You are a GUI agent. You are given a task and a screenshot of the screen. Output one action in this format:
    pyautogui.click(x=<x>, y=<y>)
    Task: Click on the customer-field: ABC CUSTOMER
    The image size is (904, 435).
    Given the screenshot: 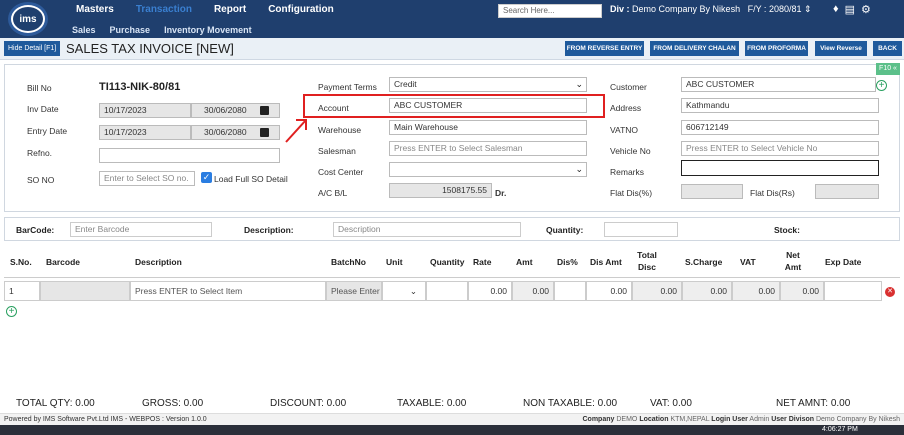 What is the action you would take?
    pyautogui.click(x=778, y=84)
    